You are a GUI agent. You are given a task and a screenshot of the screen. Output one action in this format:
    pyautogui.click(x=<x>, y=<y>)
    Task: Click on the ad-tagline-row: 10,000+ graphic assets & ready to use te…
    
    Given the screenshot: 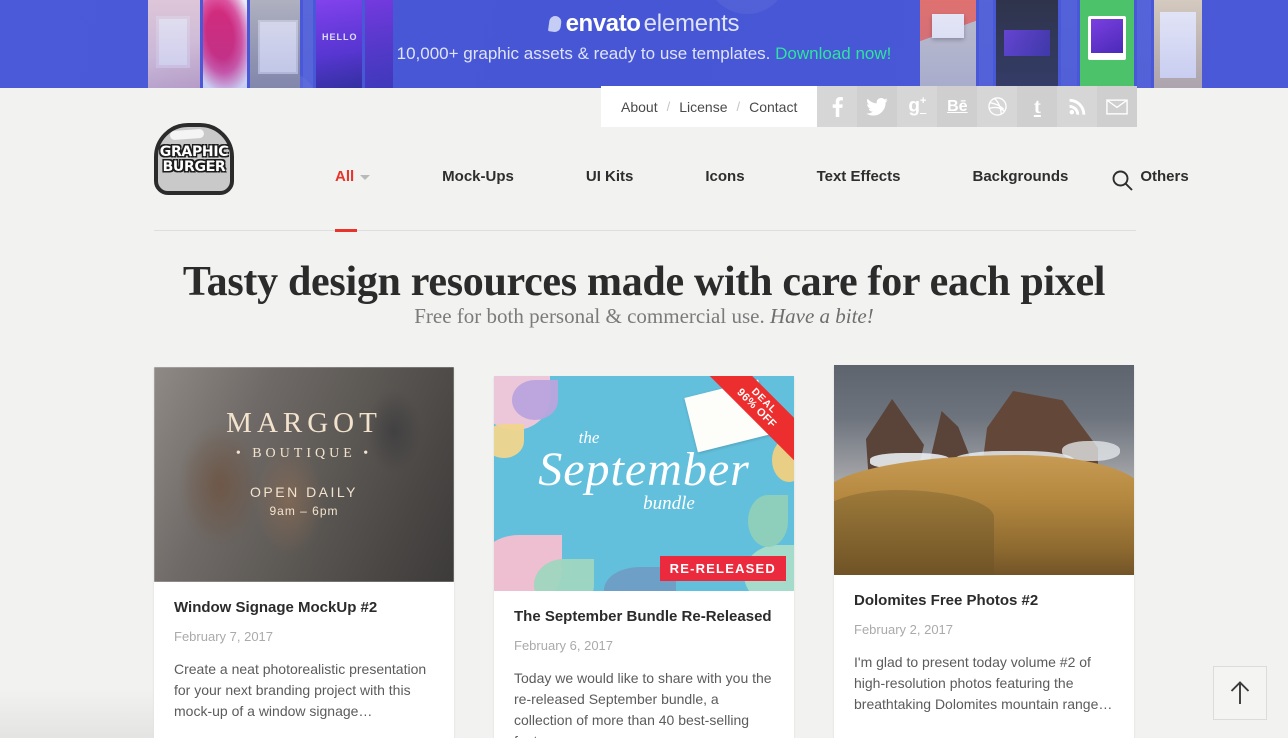 What is the action you would take?
    pyautogui.click(x=644, y=54)
    